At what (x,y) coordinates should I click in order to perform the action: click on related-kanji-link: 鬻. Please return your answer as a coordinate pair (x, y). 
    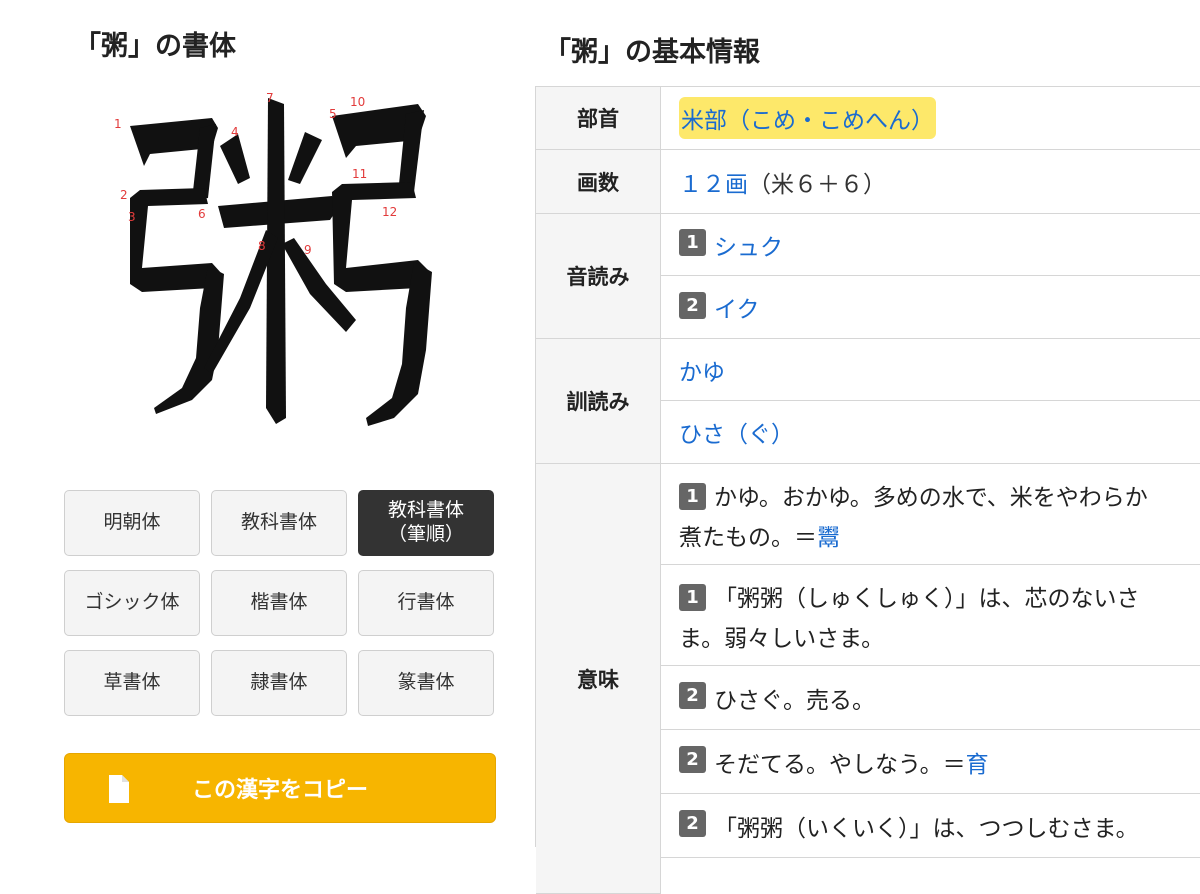
    Looking at the image, I should click on (828, 538).